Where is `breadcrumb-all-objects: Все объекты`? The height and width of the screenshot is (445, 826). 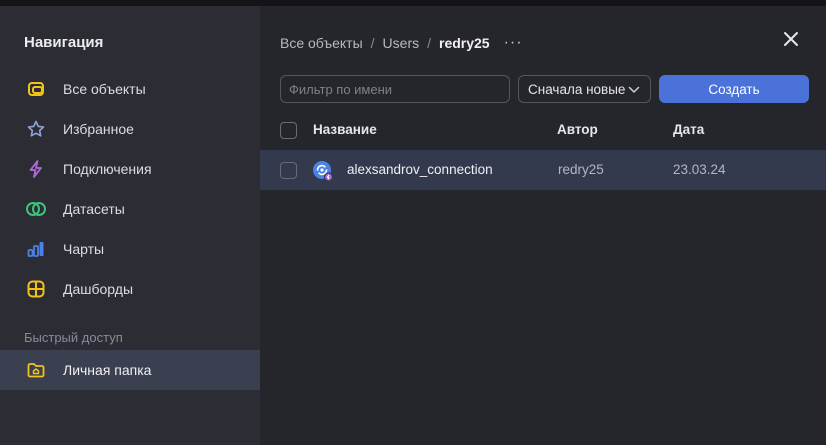 breadcrumb-all-objects: Все объекты is located at coordinates (321, 43).